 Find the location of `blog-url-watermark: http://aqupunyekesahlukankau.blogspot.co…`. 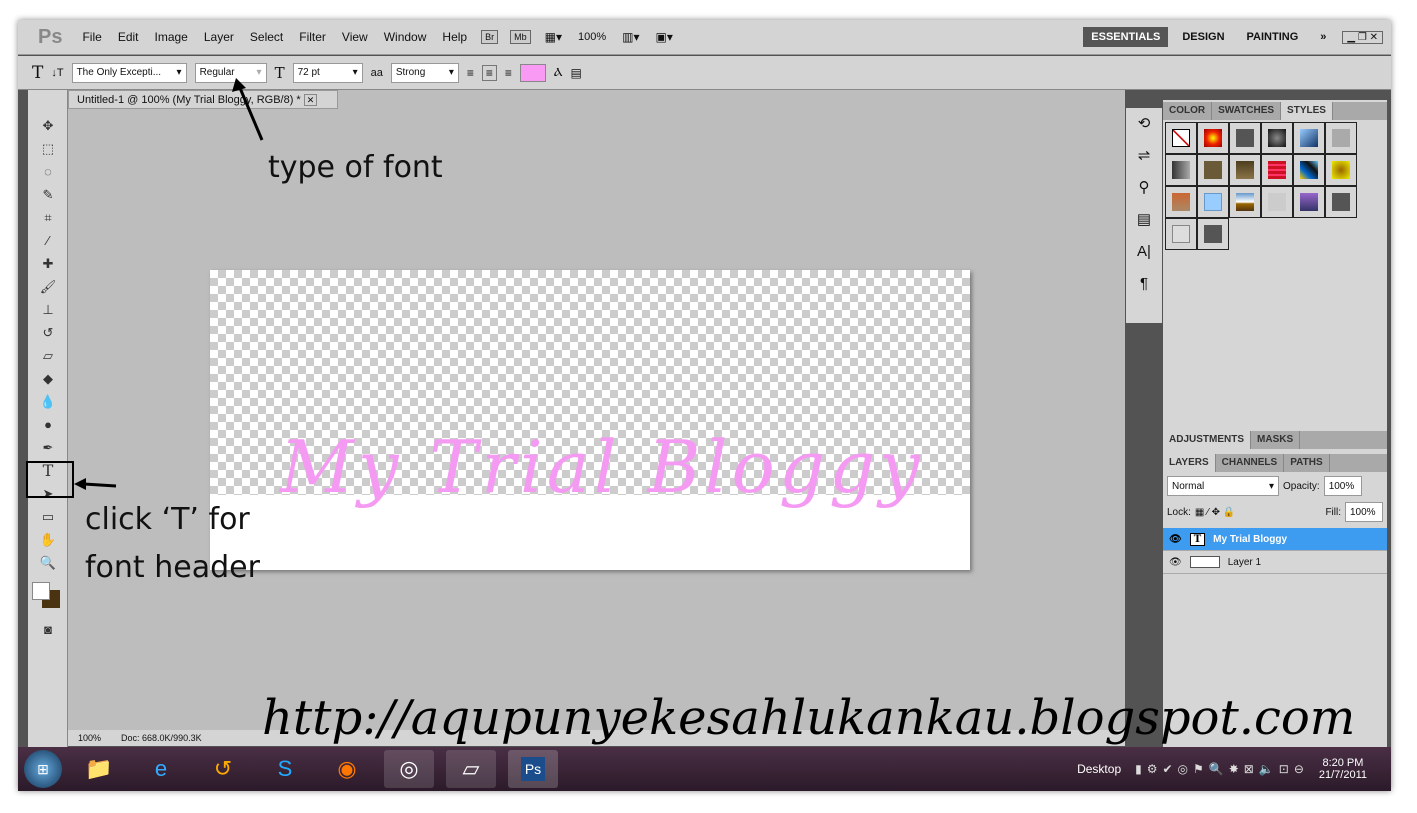

blog-url-watermark: http://aqupunyekesahlukankau.blogspot.co… is located at coordinates (809, 718).